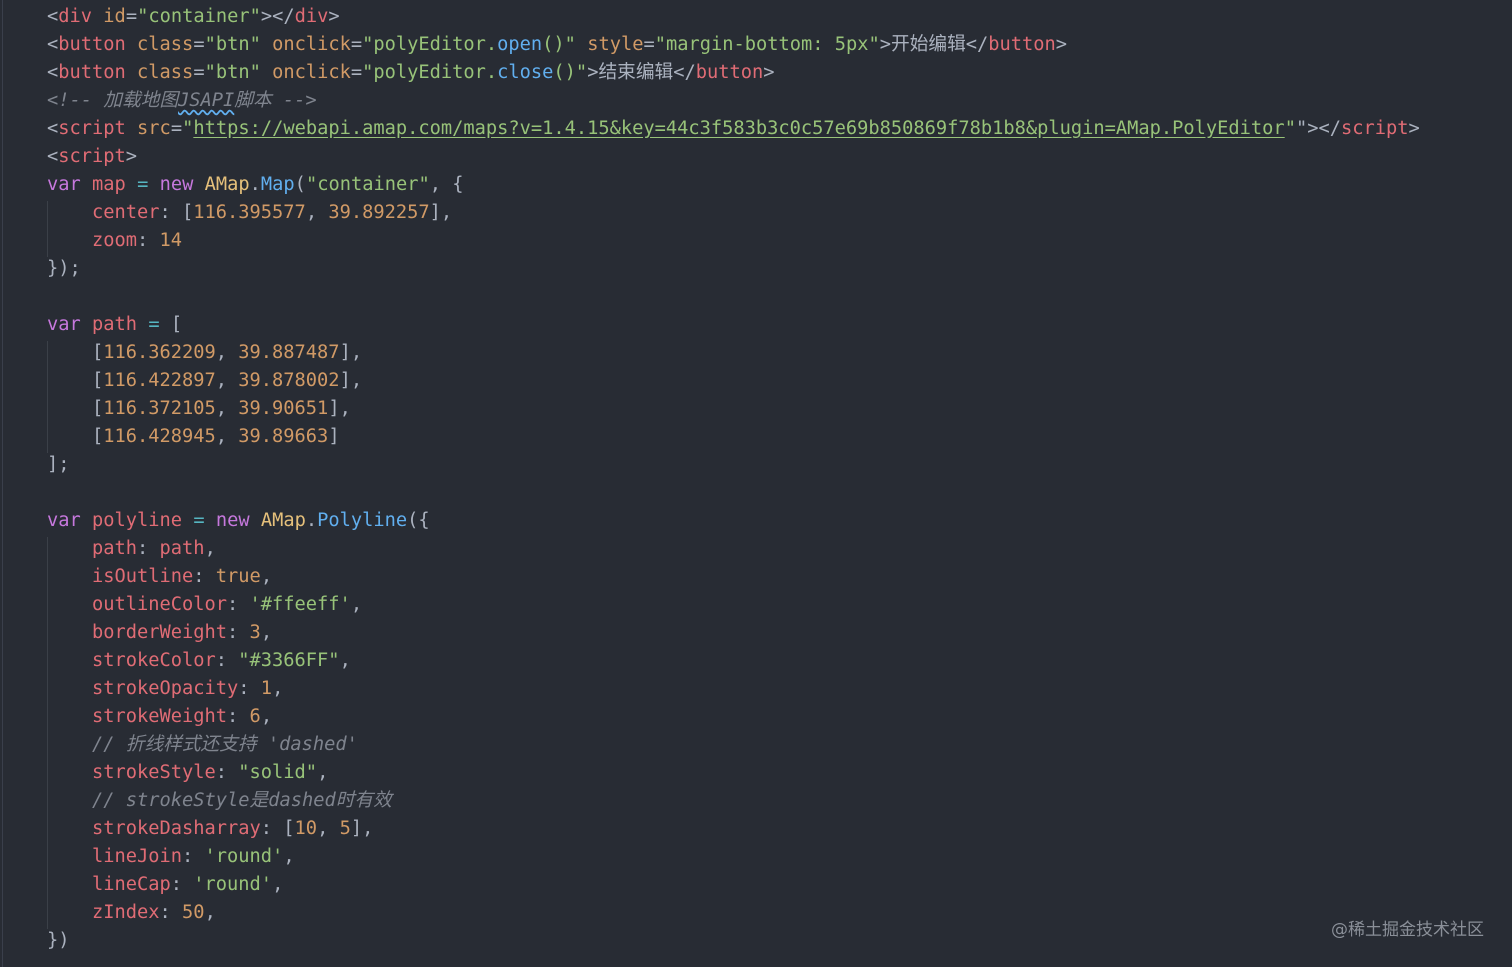 The image size is (1512, 967). Describe the element at coordinates (779, 17) in the screenshot. I see `code-line: <div id="container"></div>` at that location.